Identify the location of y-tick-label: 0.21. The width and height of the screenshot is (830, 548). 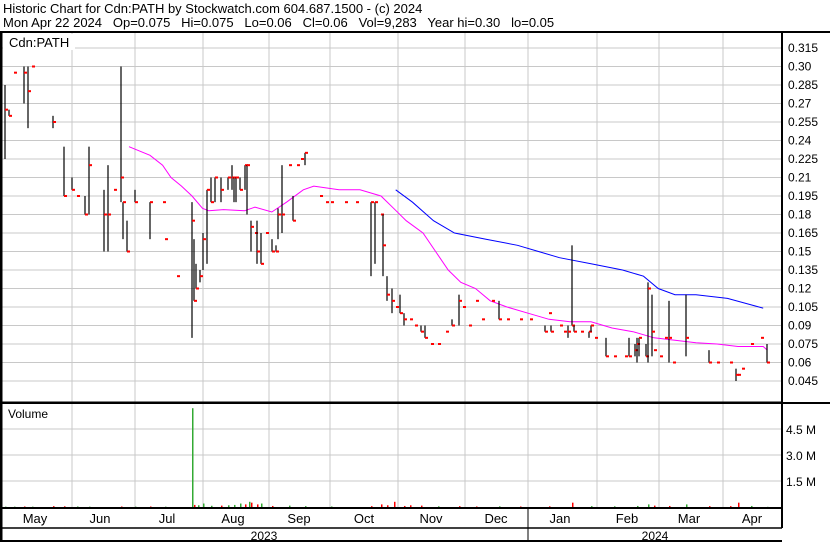
(800, 178).